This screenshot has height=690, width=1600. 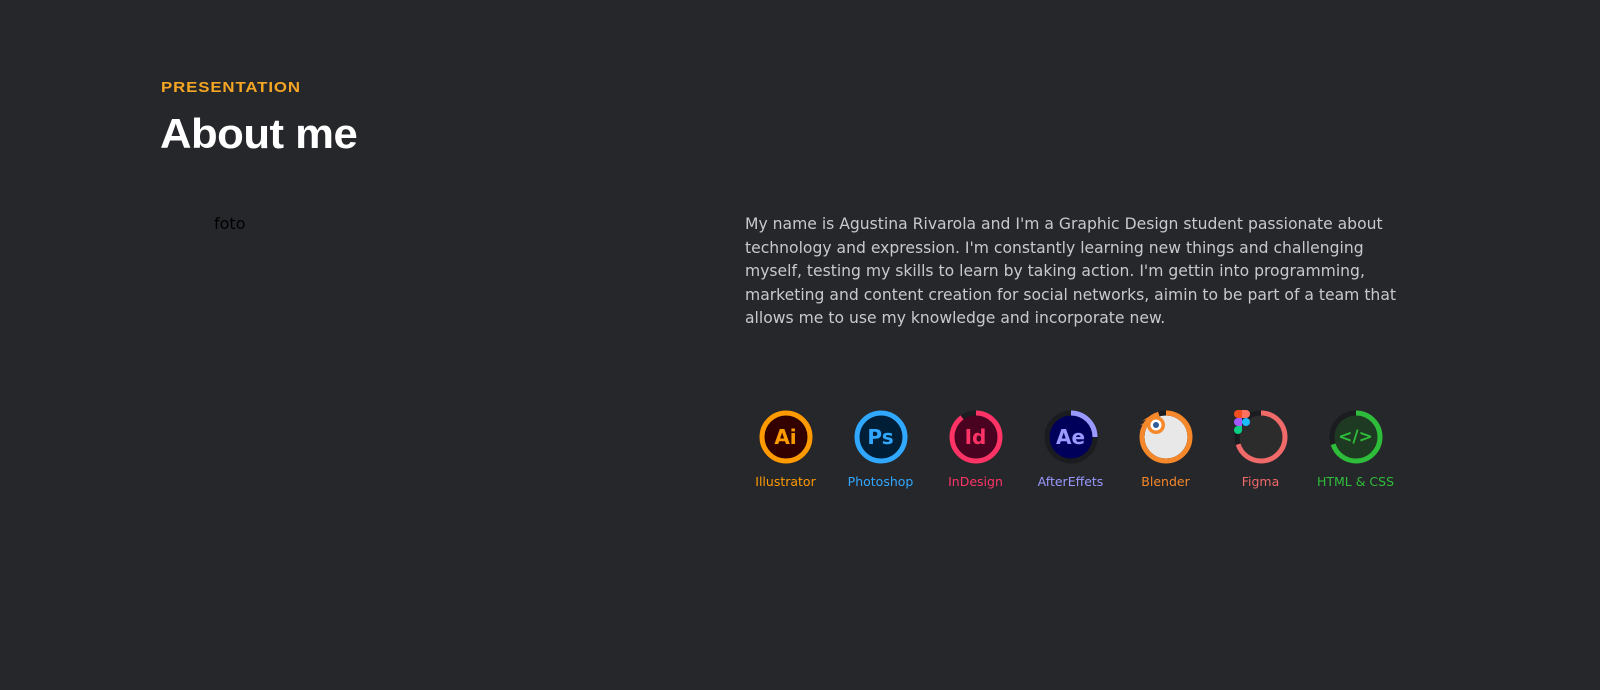 I want to click on photoshop-icon: Ps, so click(x=880, y=437).